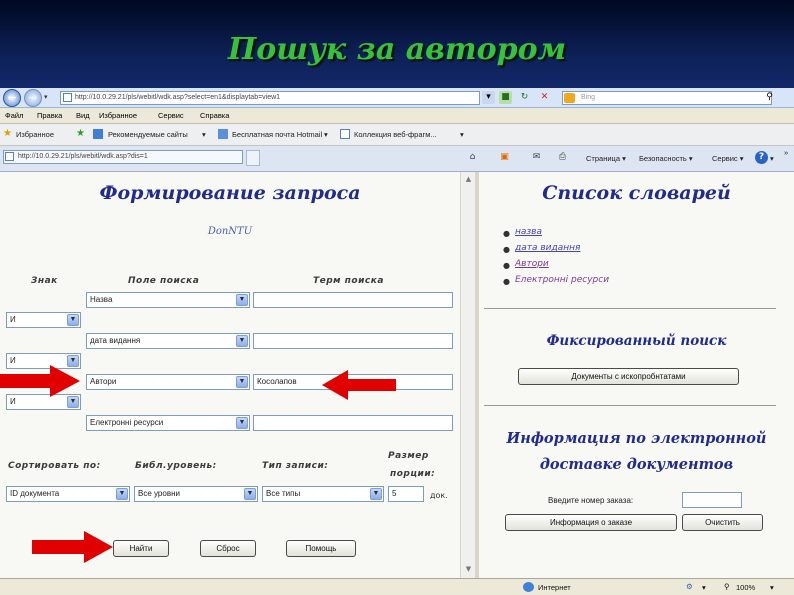 Image resolution: width=794 pixels, height=595 pixels. What do you see at coordinates (769, 97) in the screenshot?
I see `search-icon: ⚲` at bounding box center [769, 97].